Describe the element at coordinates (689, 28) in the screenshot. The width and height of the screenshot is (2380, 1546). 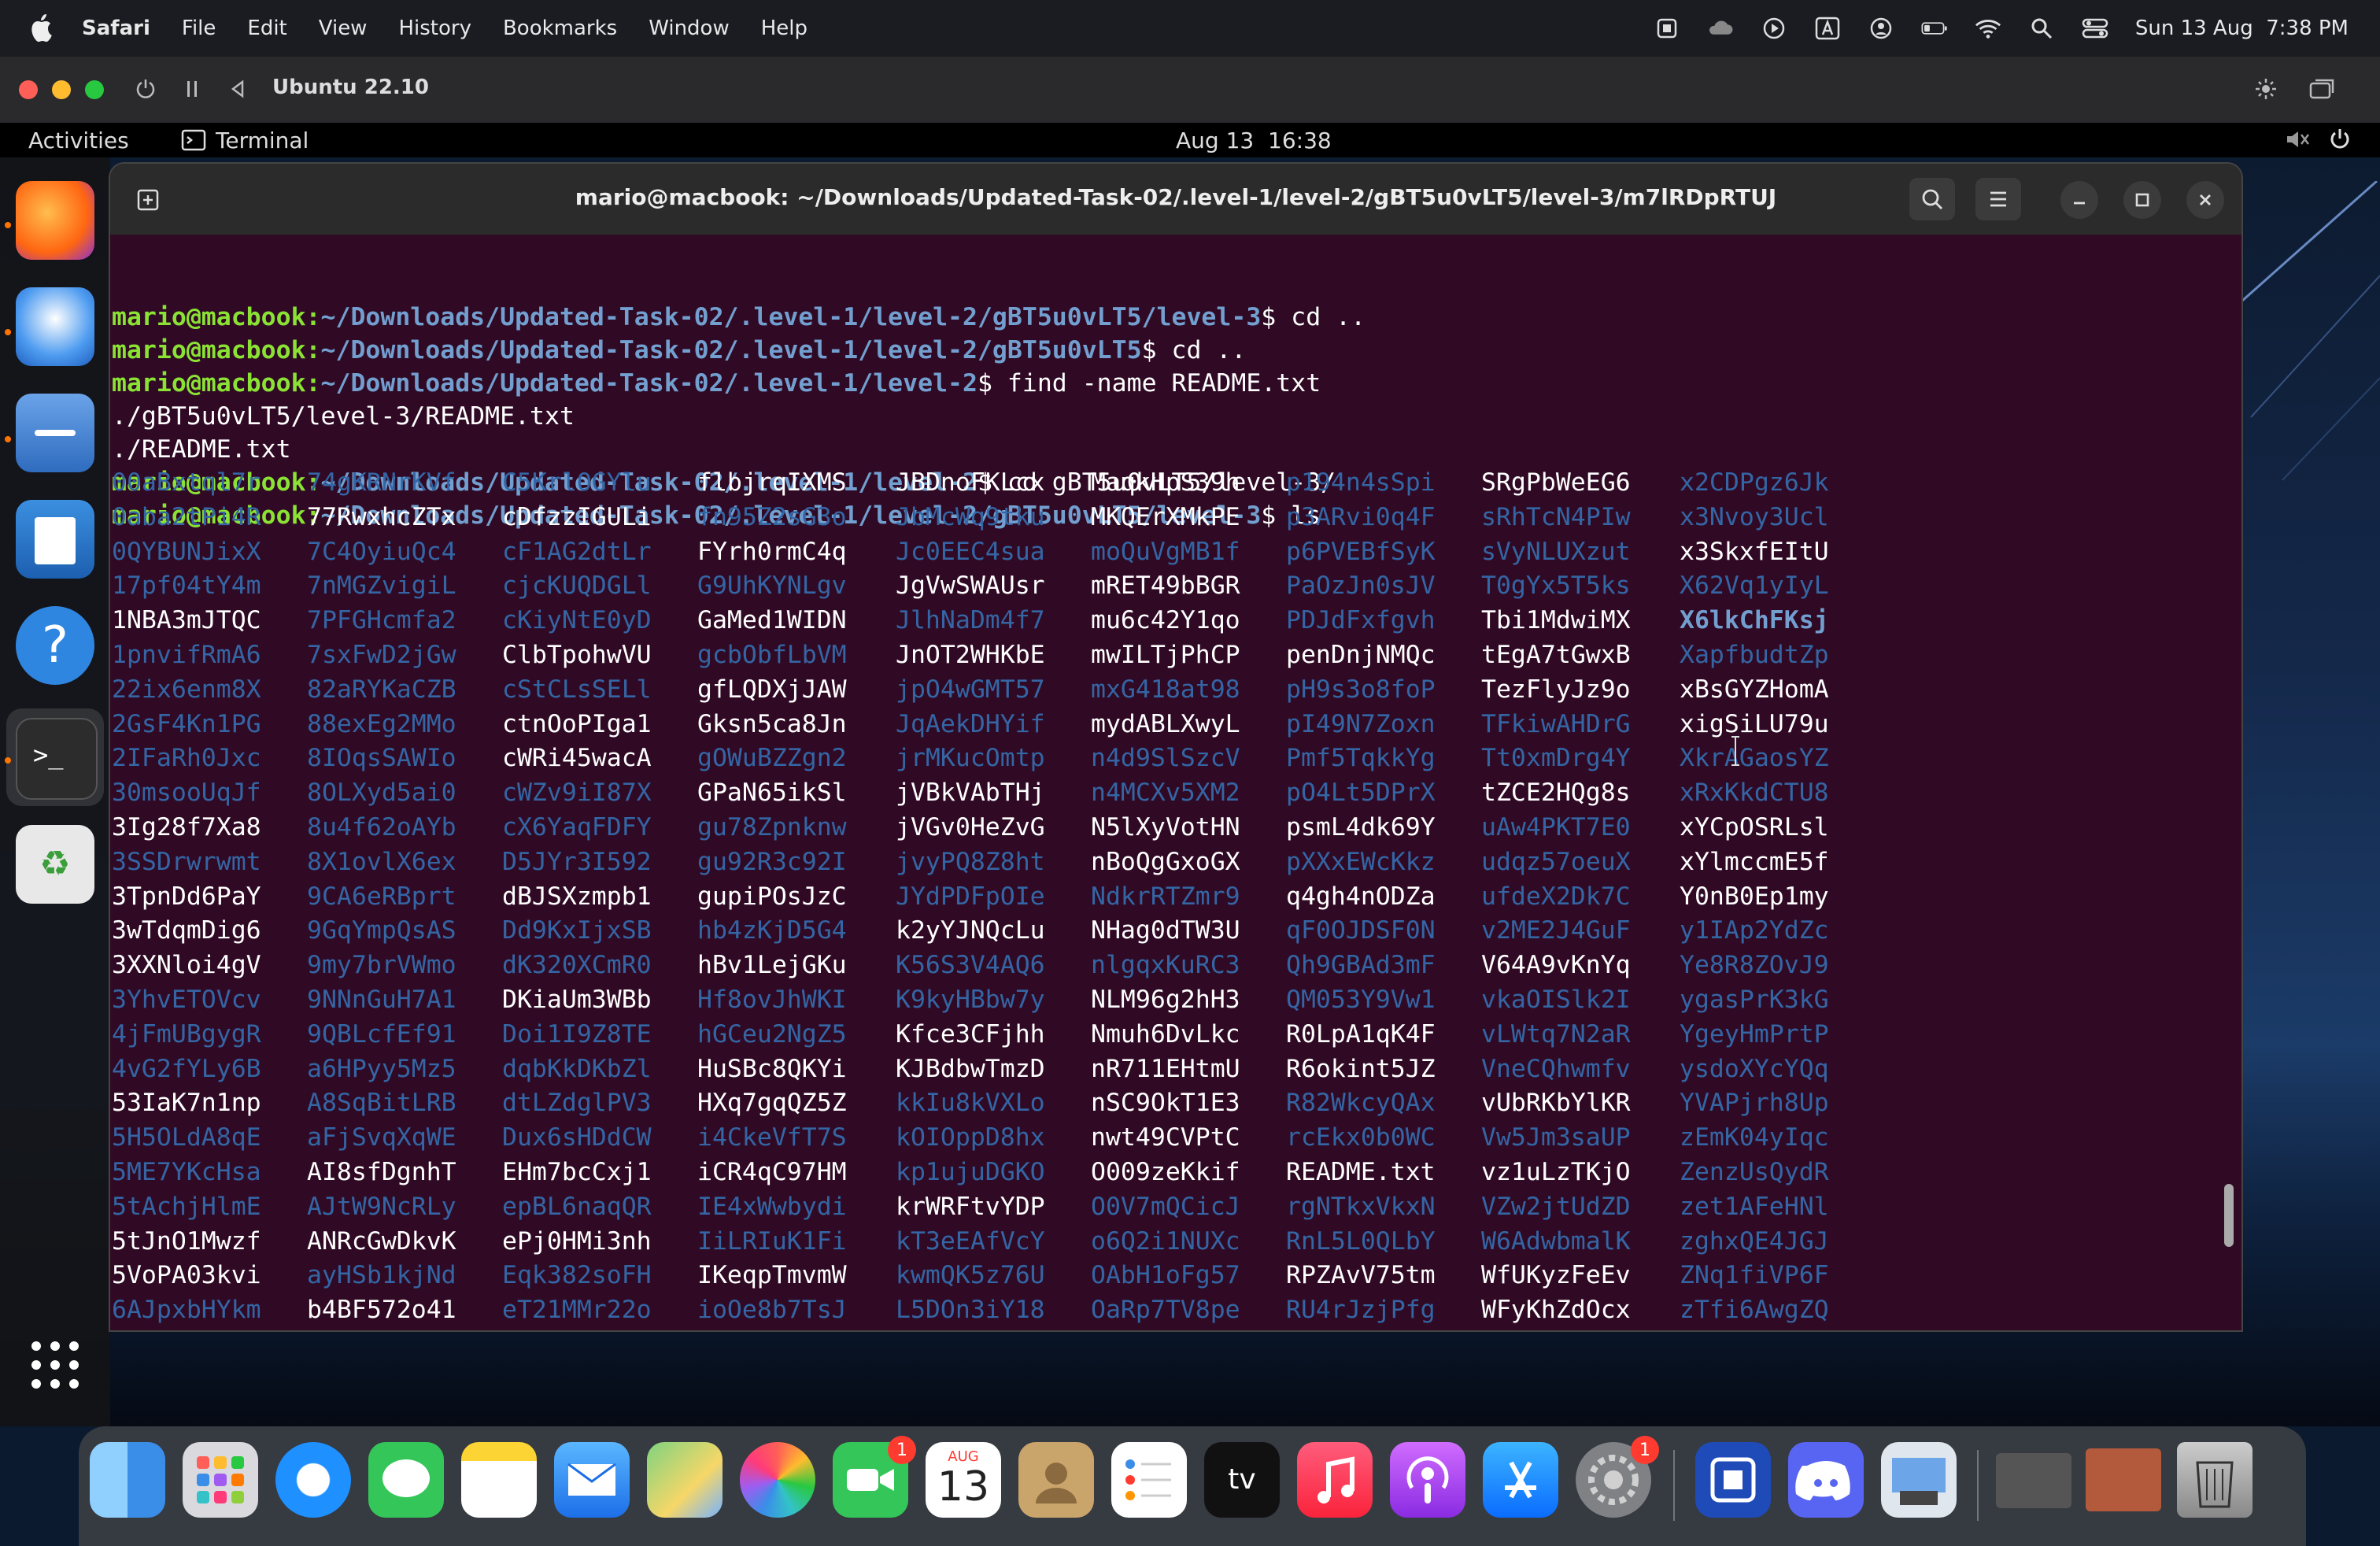
I see `menu-window: Window` at that location.